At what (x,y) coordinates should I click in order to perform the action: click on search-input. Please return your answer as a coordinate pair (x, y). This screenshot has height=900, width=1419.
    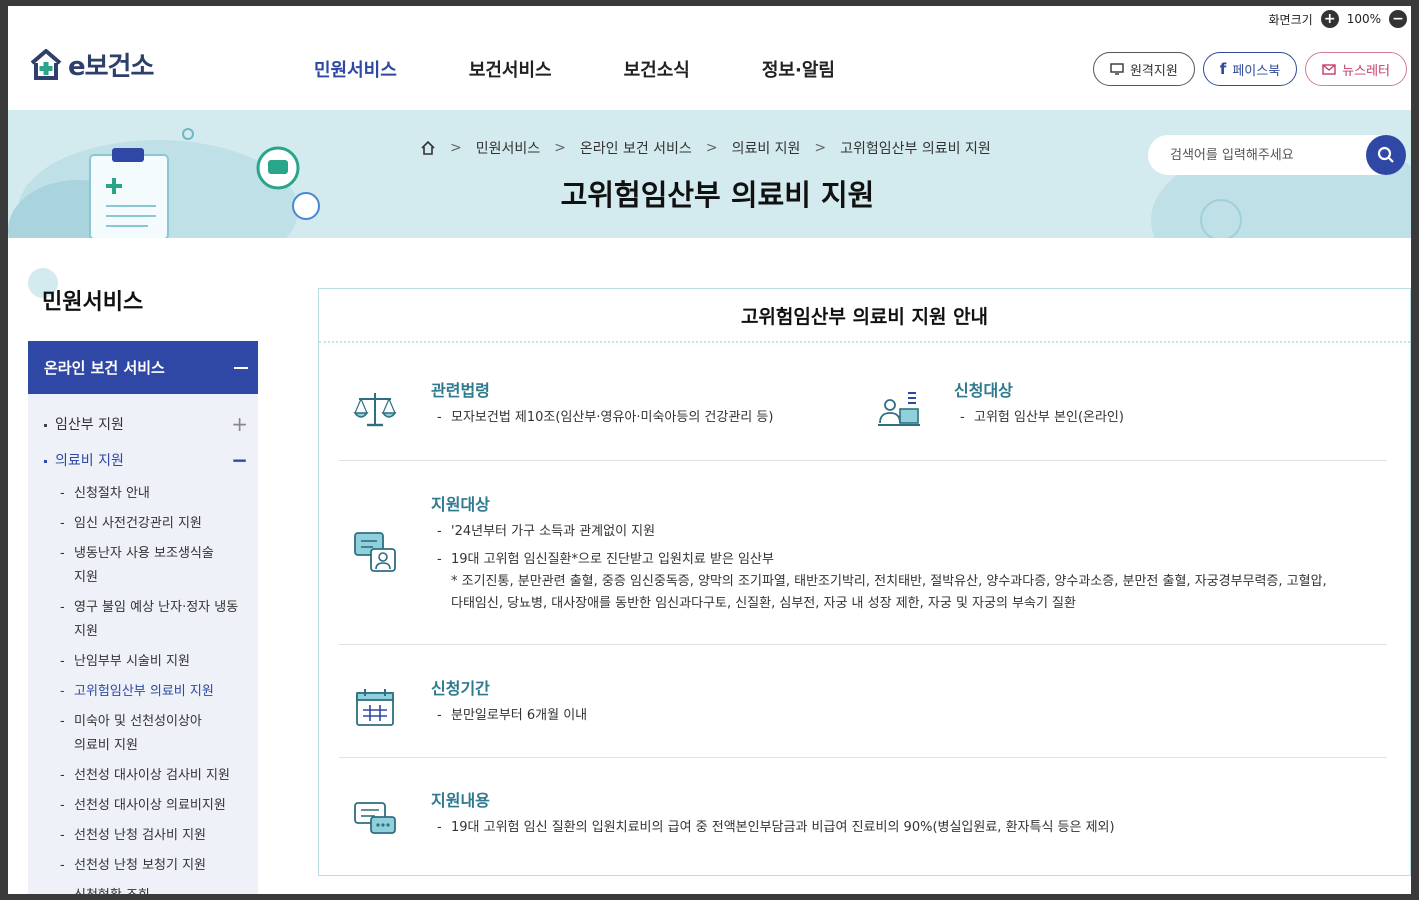
    Looking at the image, I should click on (1253, 155).